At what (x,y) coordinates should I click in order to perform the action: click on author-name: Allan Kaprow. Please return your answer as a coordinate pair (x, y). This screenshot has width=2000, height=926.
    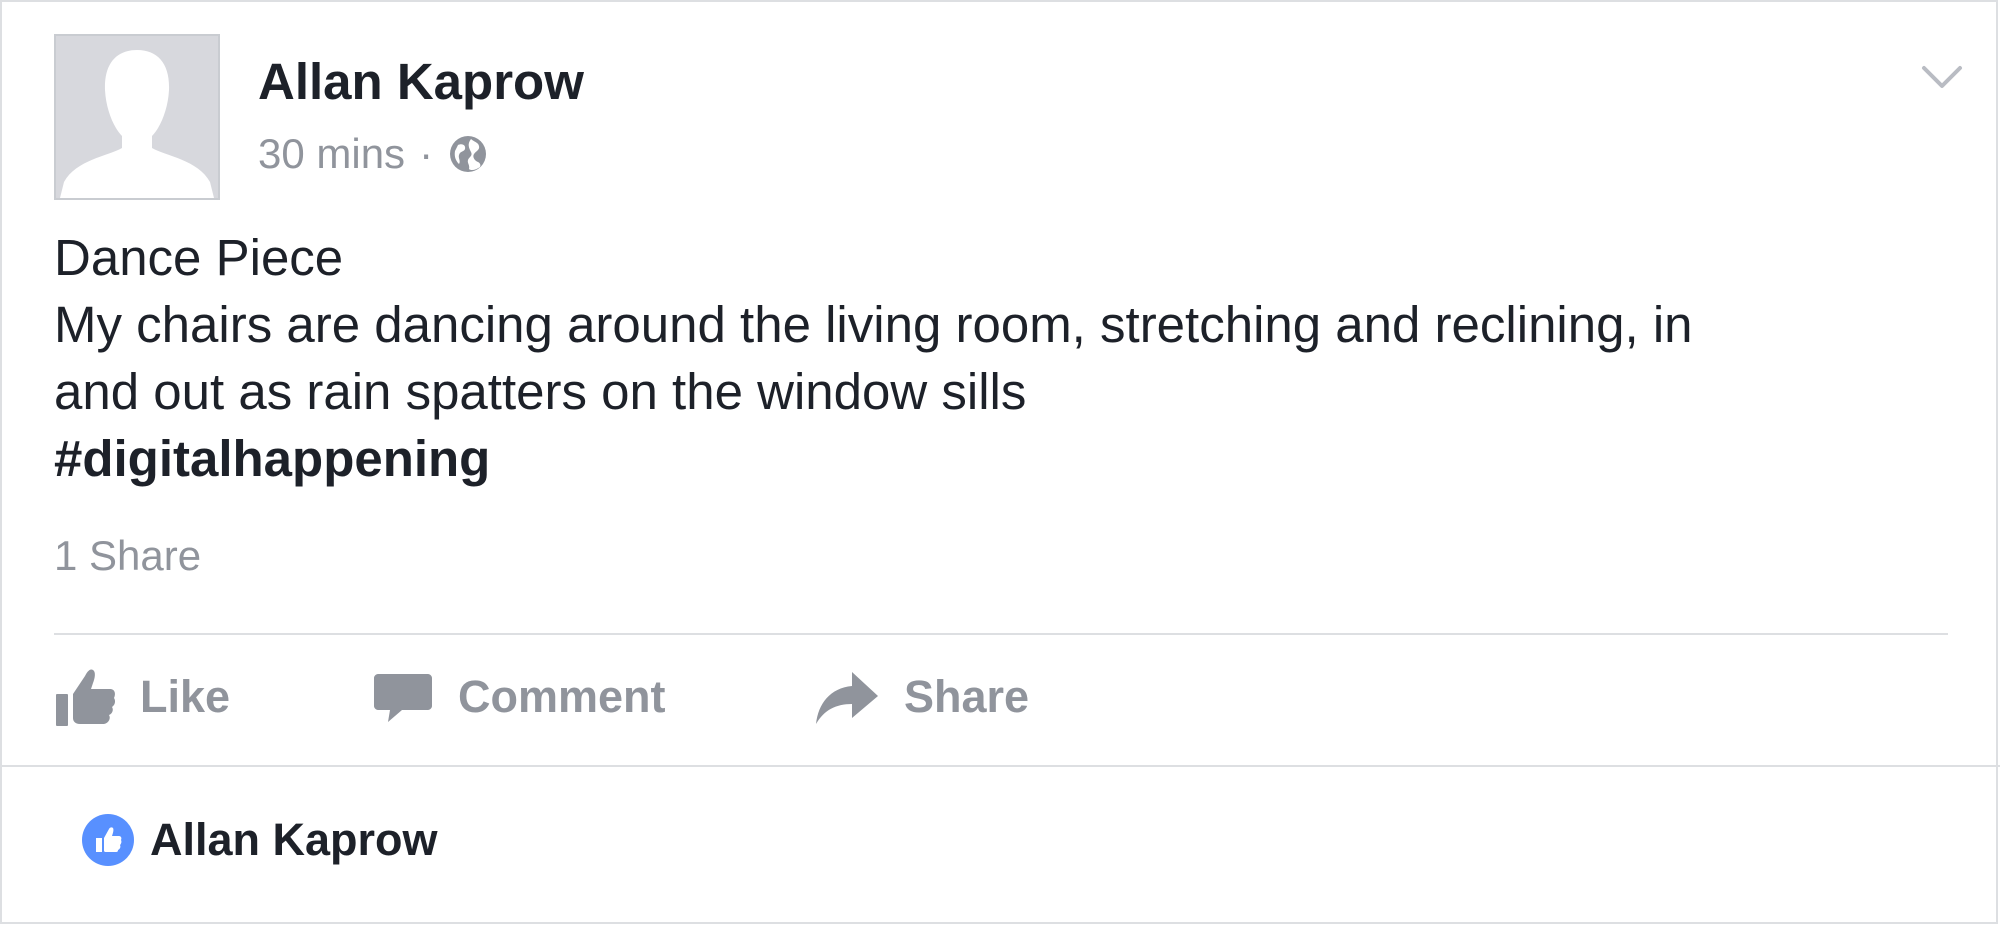
    Looking at the image, I should click on (421, 81).